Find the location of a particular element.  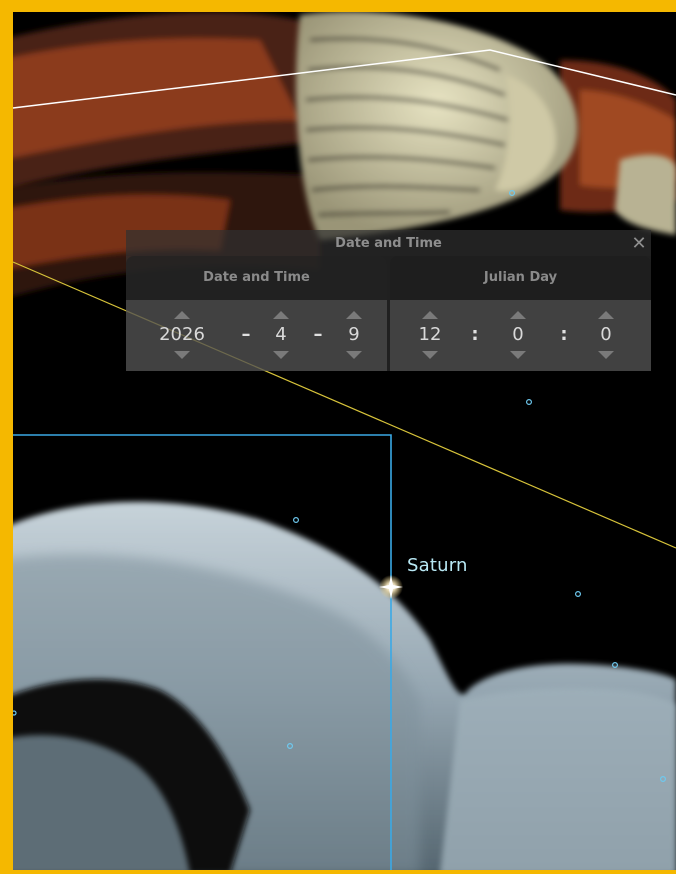

window-corner is located at coordinates (557, 6).